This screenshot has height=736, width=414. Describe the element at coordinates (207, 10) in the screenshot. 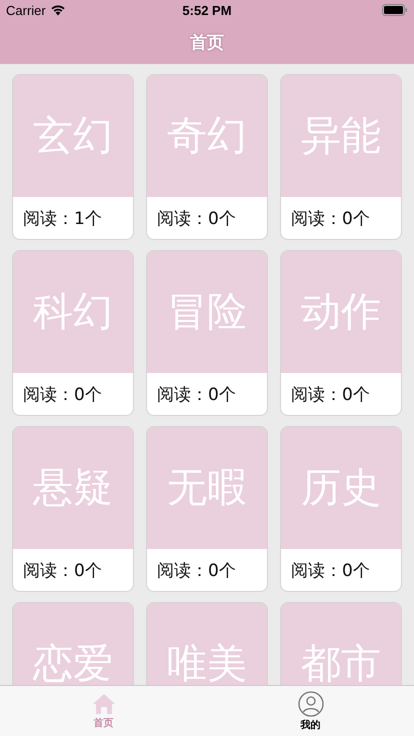

I see `status-time: 5:52 PM` at that location.